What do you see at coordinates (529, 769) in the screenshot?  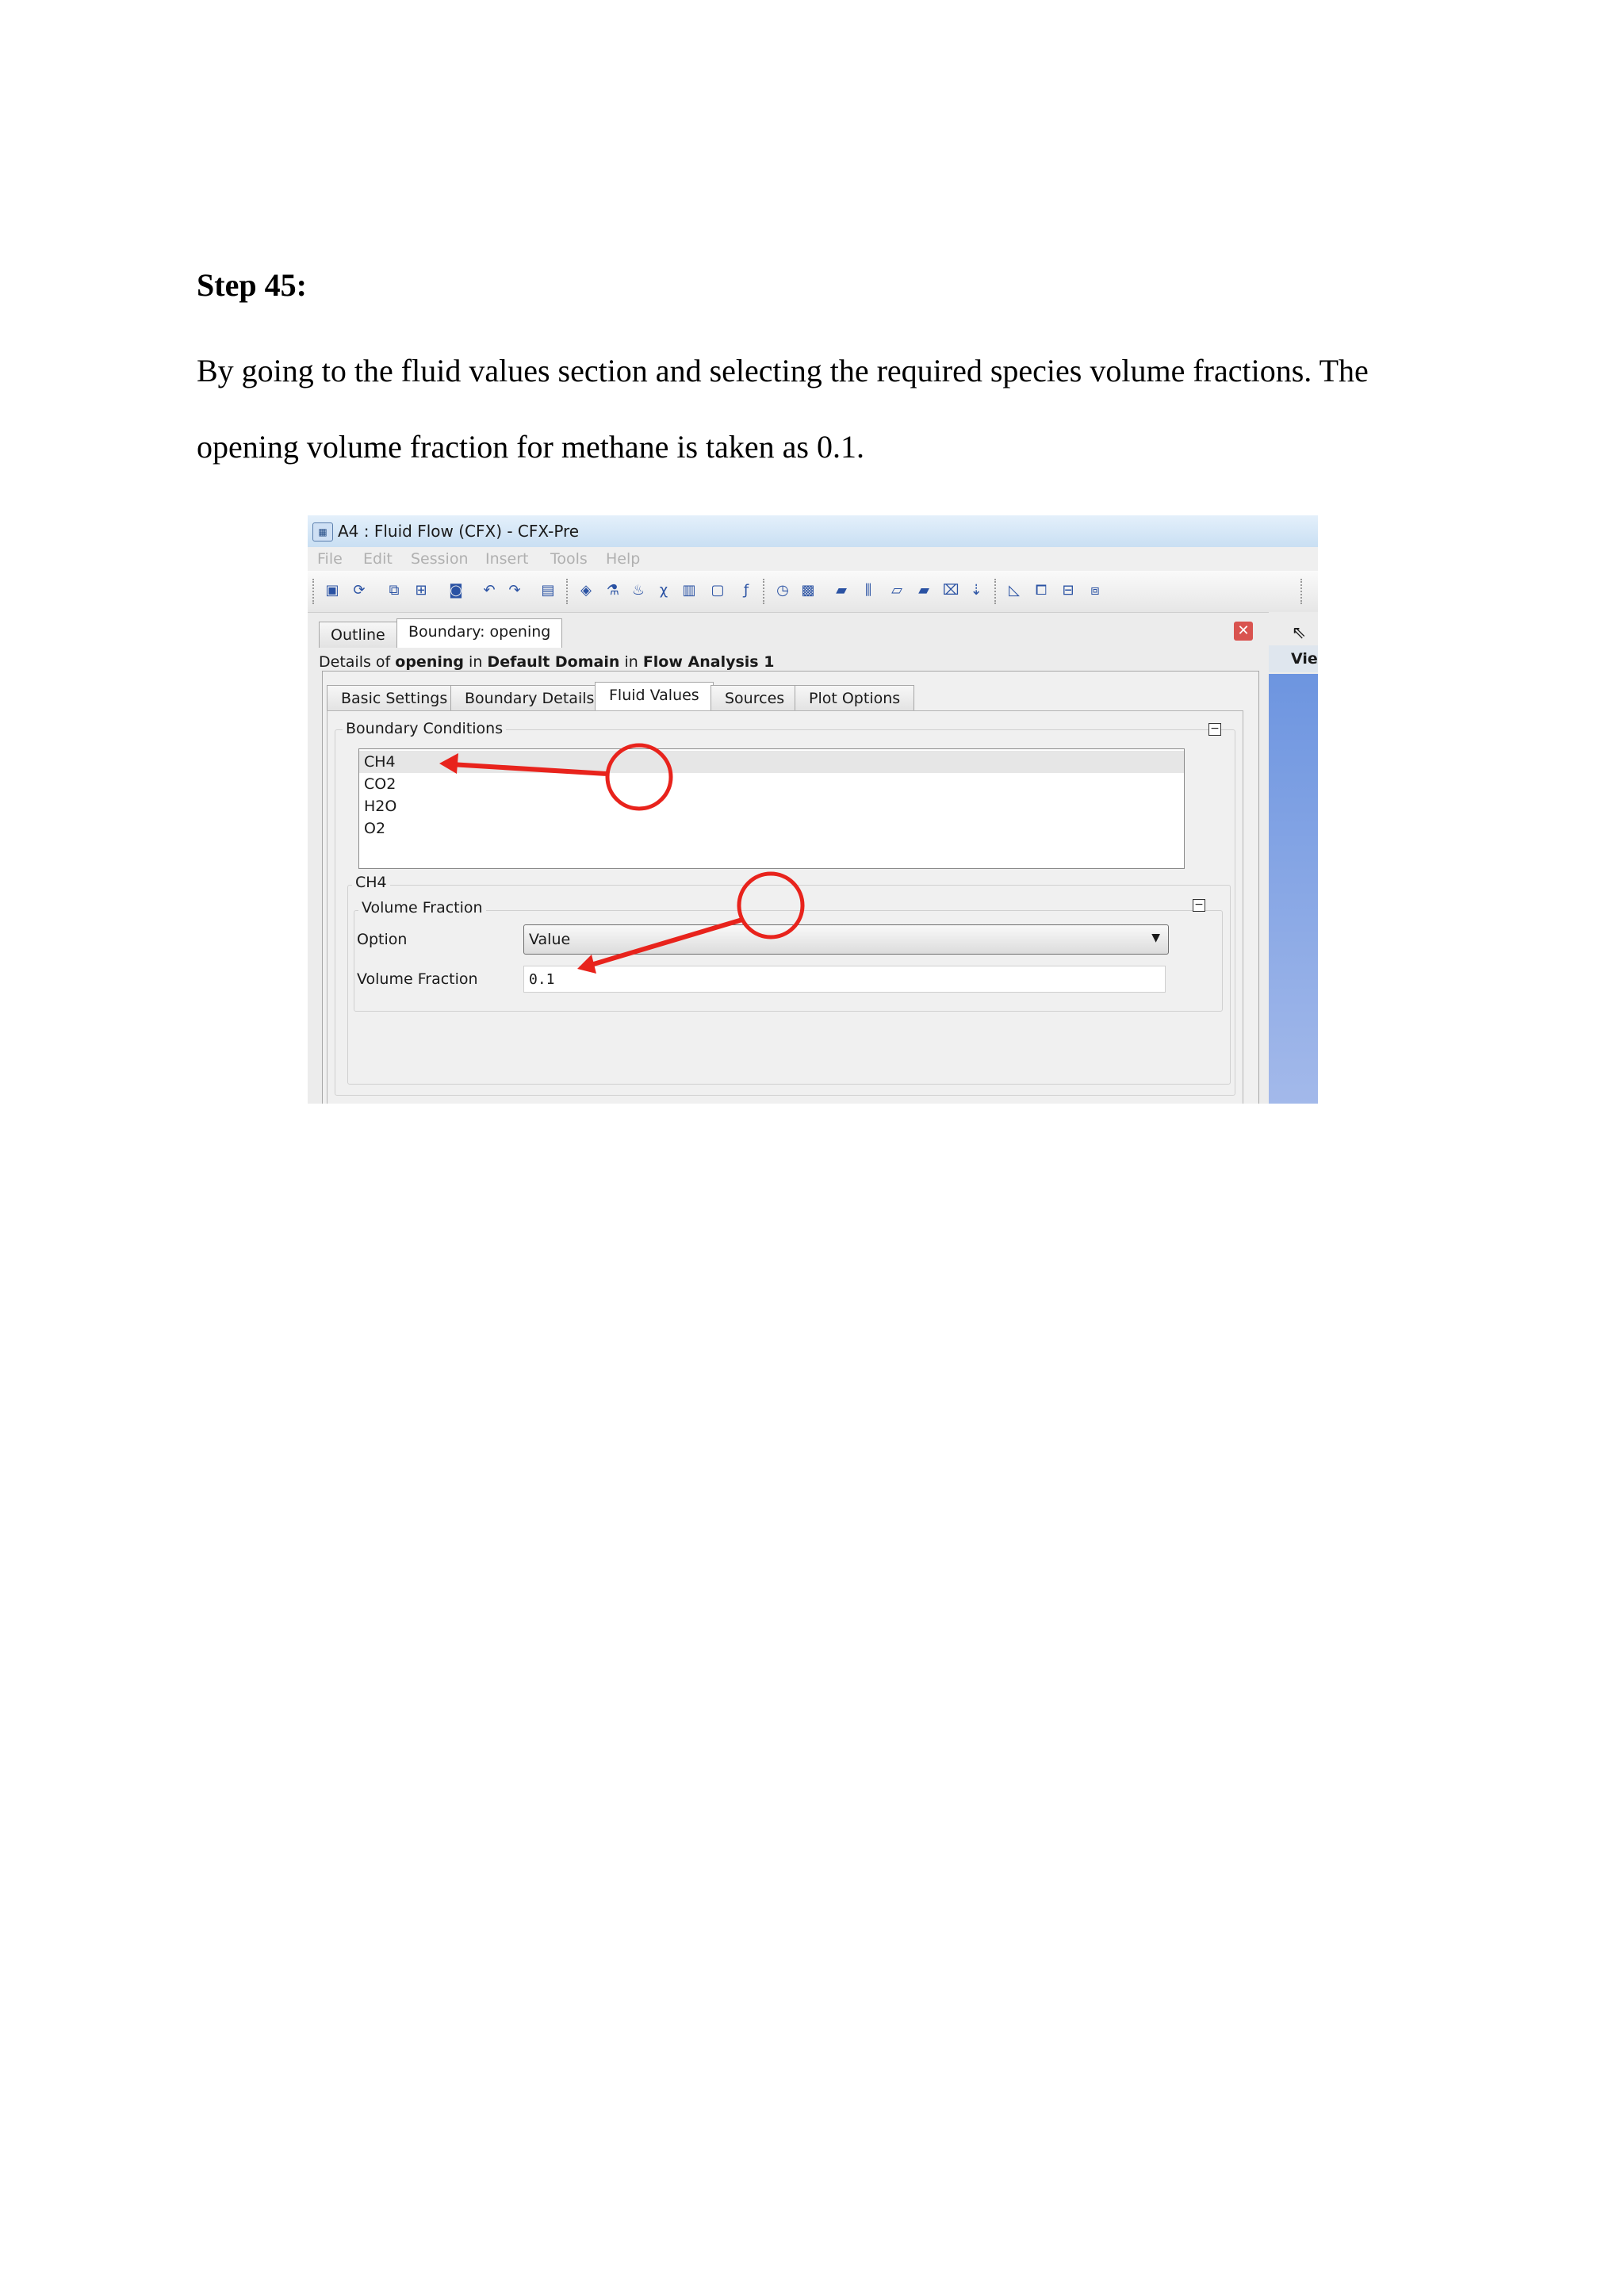 I see `annotation-arrow-species` at bounding box center [529, 769].